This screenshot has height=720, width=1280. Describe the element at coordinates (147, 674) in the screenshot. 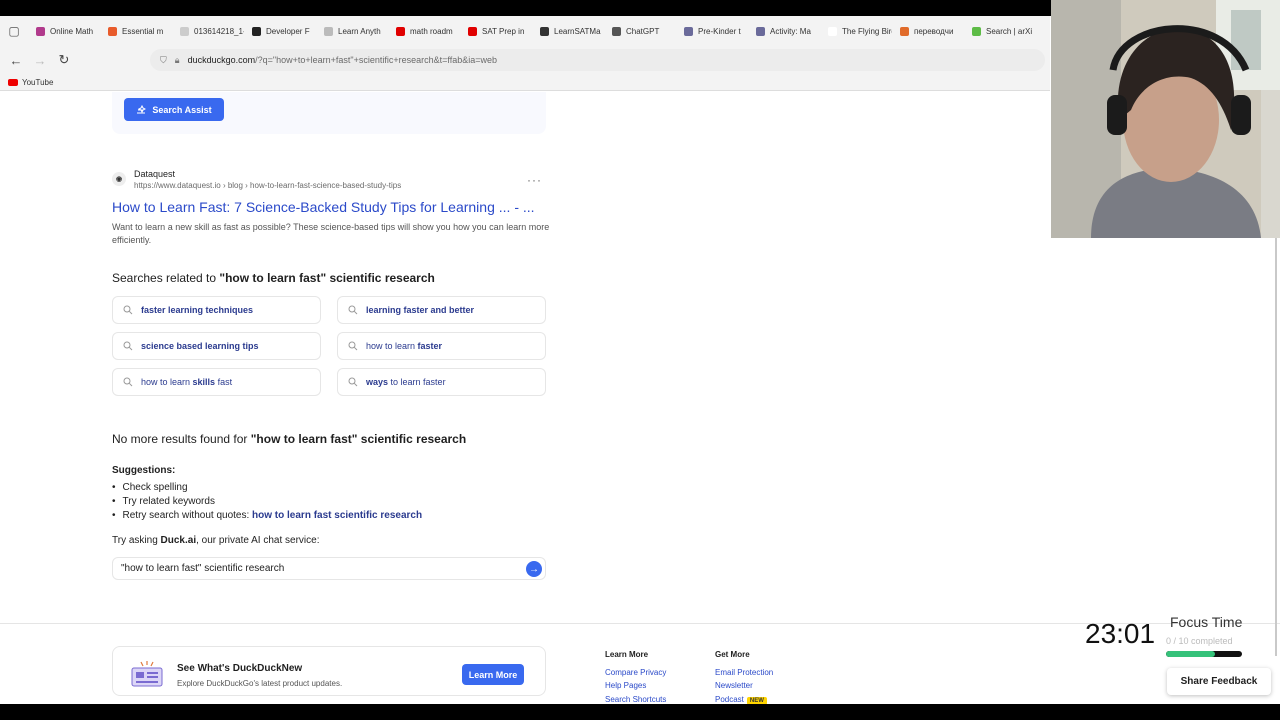

I see `newspaper-icon` at that location.